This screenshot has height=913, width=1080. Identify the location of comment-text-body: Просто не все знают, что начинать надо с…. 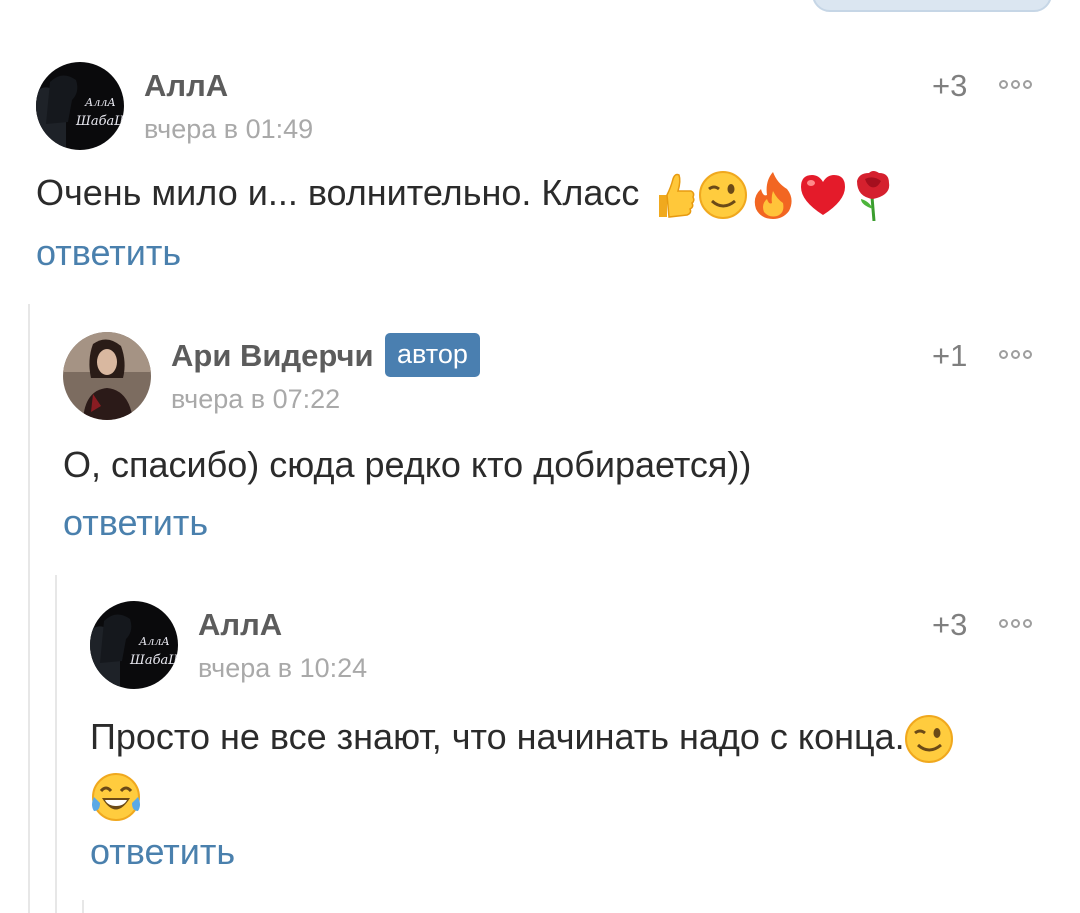
(497, 736).